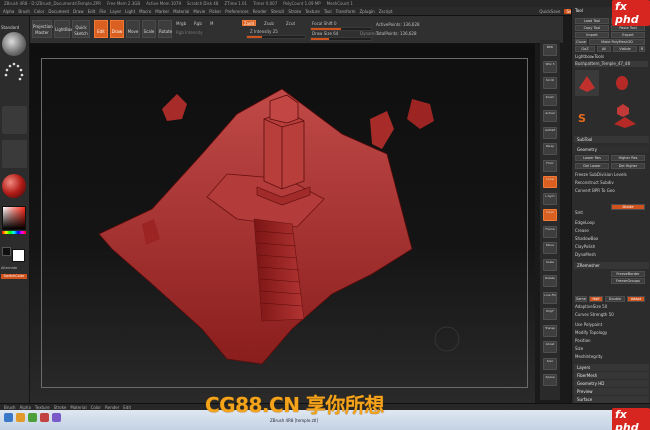  Describe the element at coordinates (369, 33) in the screenshot. I see `dynamic-toggle: Dynamic` at that location.